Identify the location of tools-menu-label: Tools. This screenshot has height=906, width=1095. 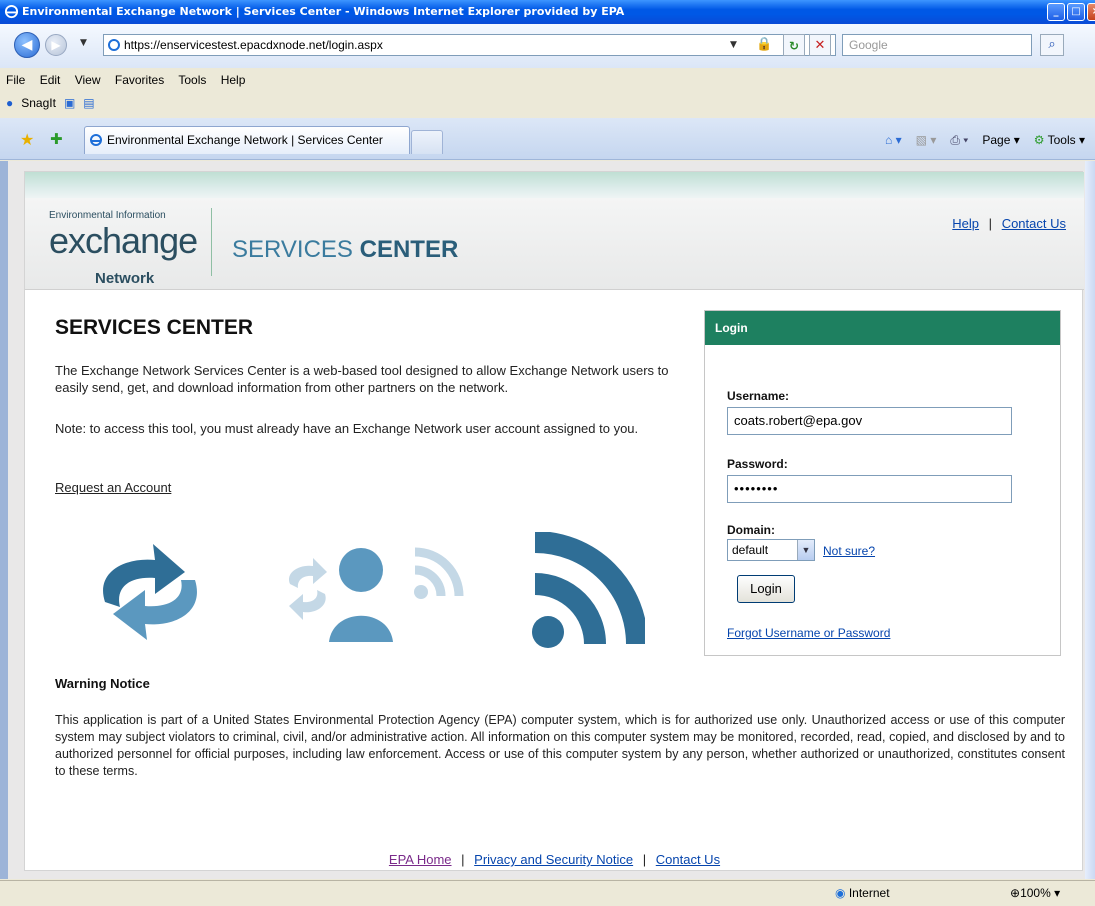
(1061, 140).